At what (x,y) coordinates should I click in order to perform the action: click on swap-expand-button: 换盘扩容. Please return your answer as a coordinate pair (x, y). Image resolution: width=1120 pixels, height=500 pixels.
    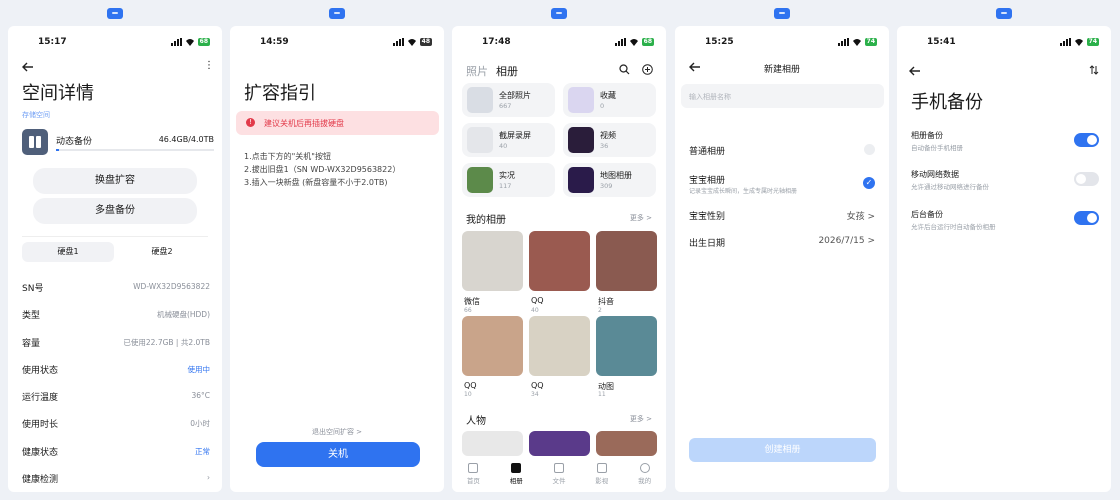
    Looking at the image, I should click on (115, 181).